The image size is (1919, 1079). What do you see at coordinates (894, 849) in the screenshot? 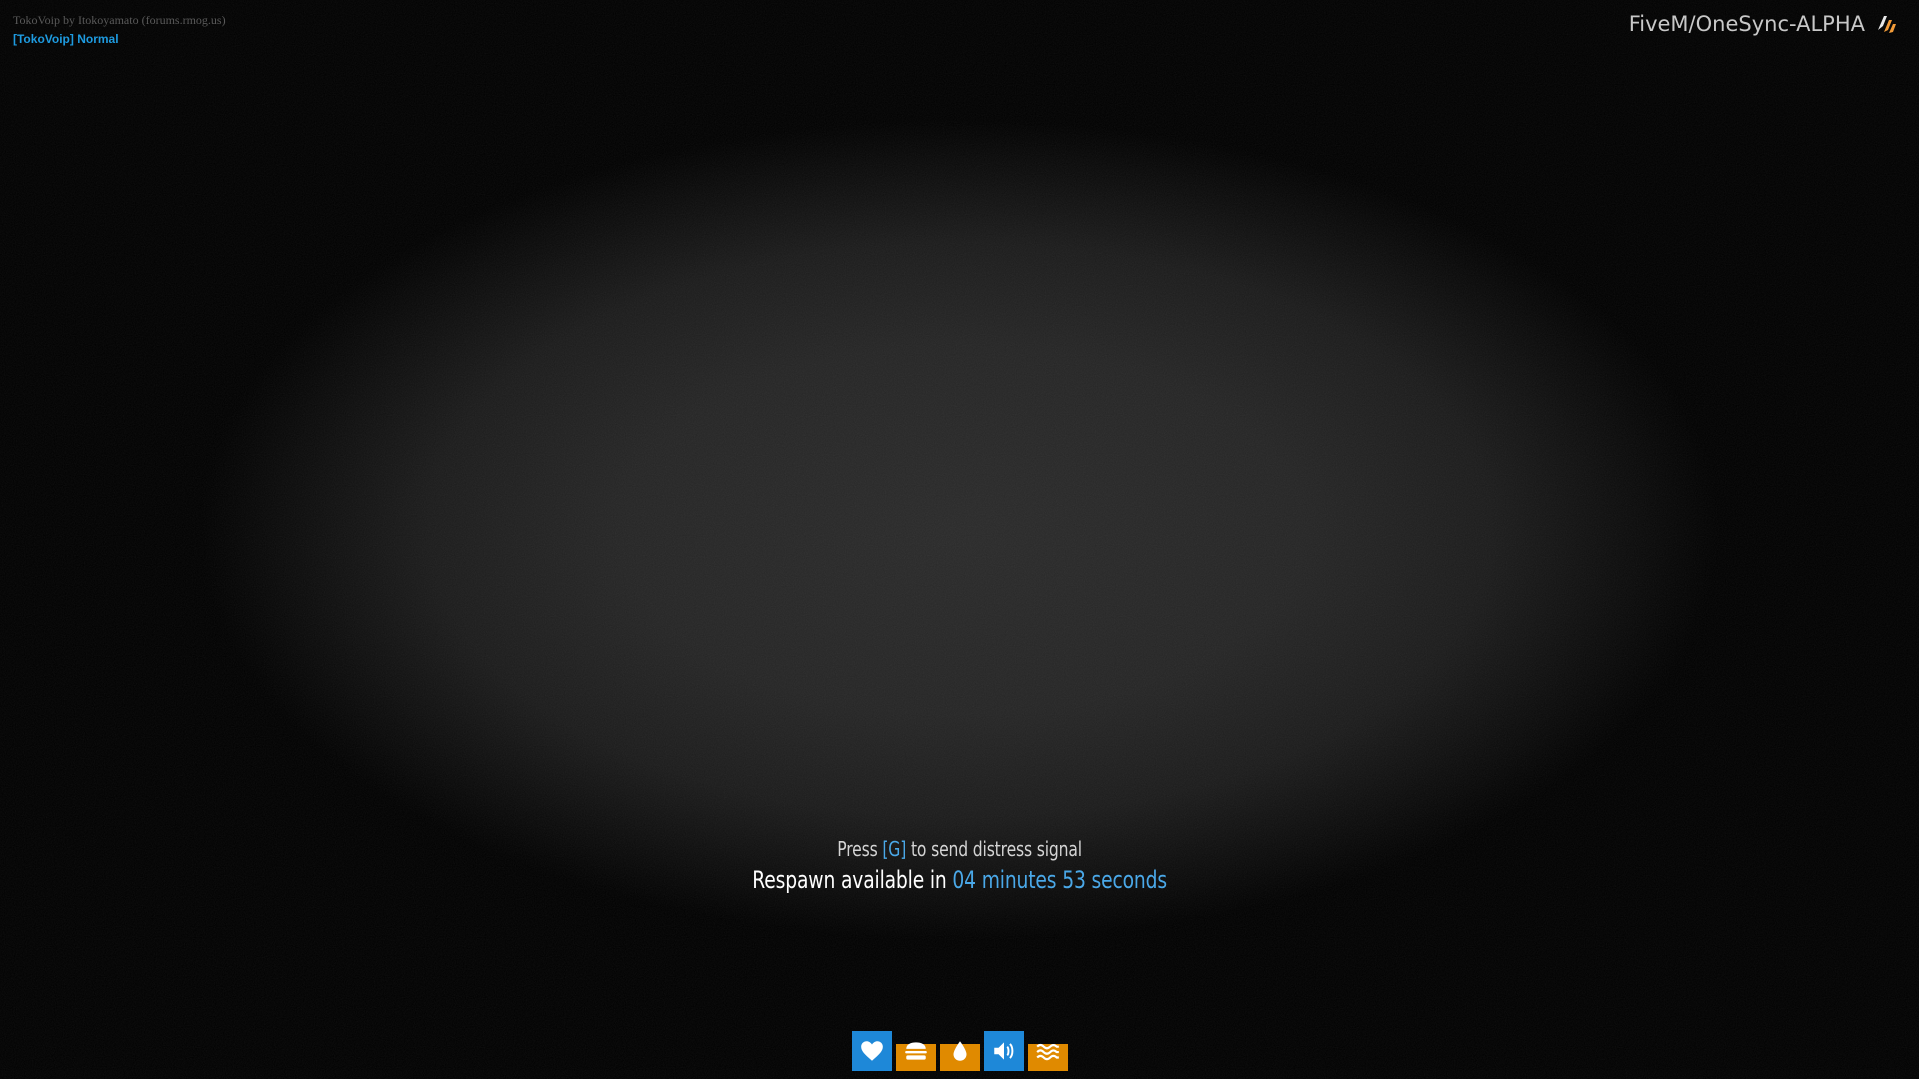
I see `distress-key: [G]` at bounding box center [894, 849].